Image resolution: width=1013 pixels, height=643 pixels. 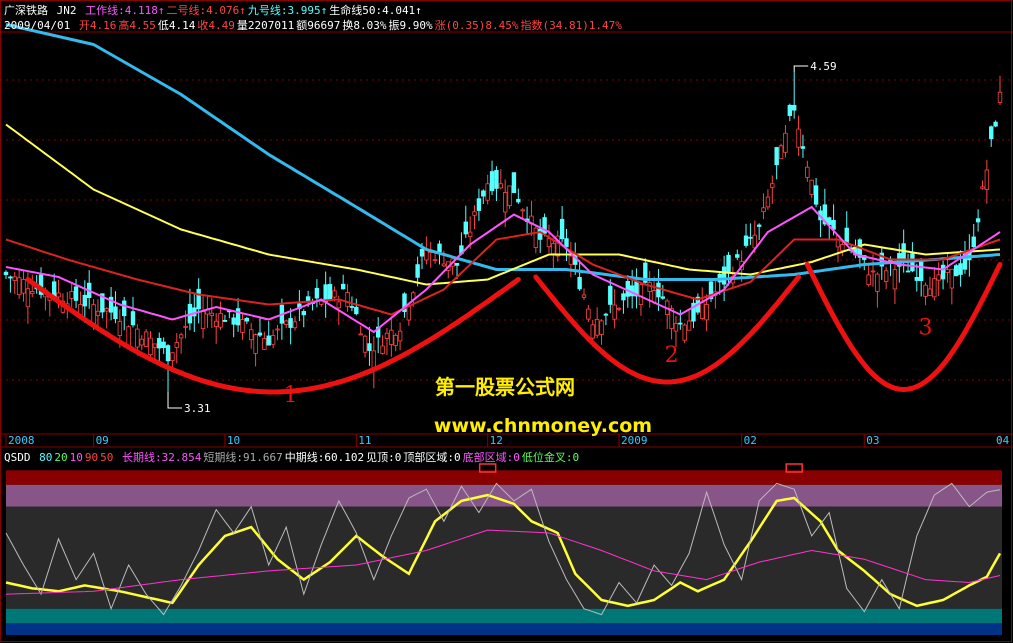 What do you see at coordinates (197, 408) in the screenshot?
I see `low-label: 3.31` at bounding box center [197, 408].